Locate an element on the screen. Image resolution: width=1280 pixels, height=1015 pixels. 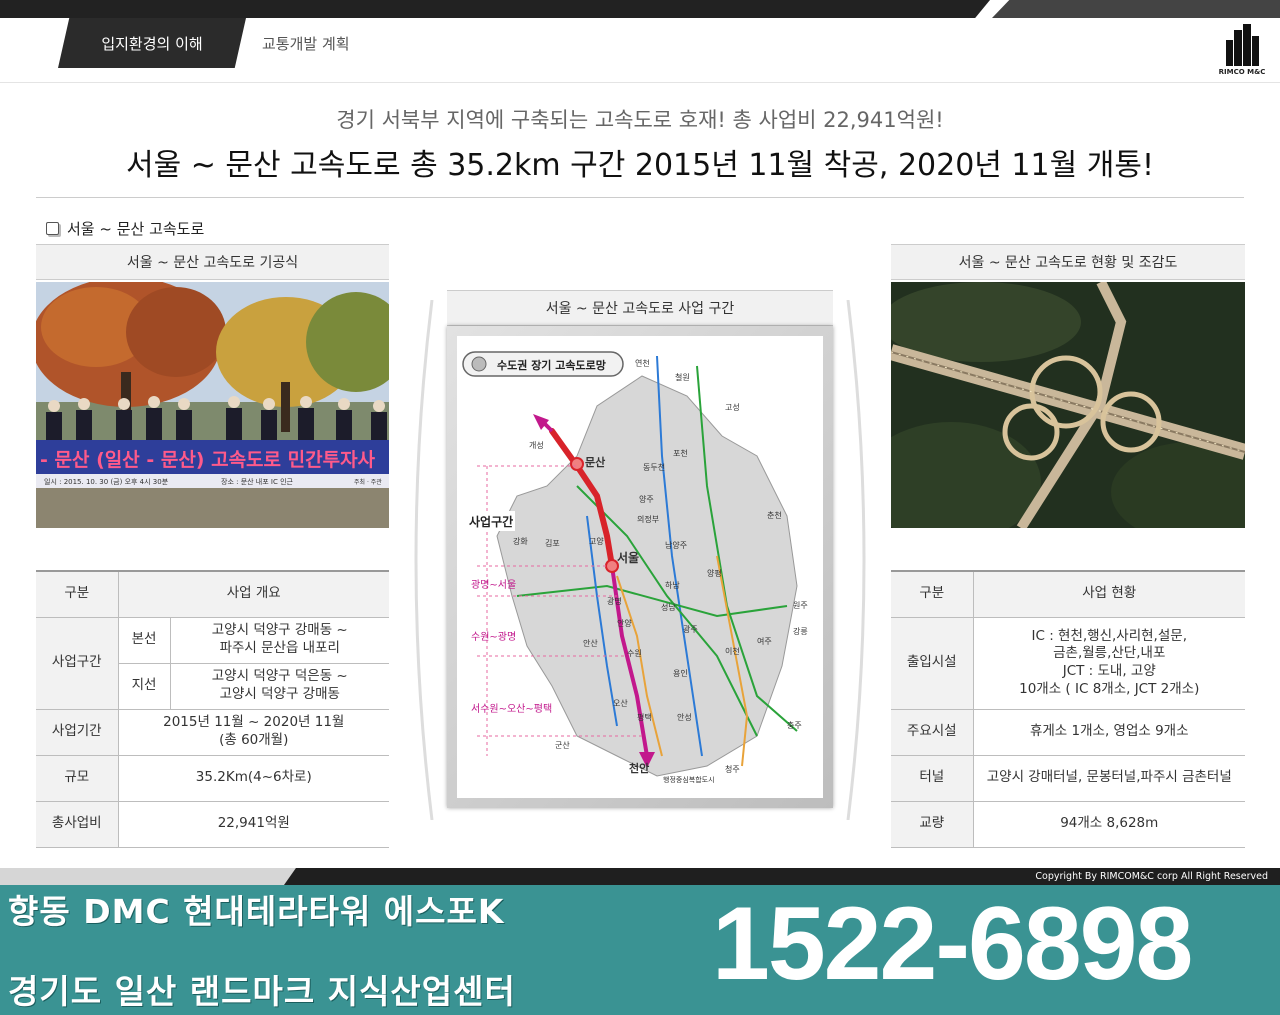
headline-divider is located at coordinates (640, 197).